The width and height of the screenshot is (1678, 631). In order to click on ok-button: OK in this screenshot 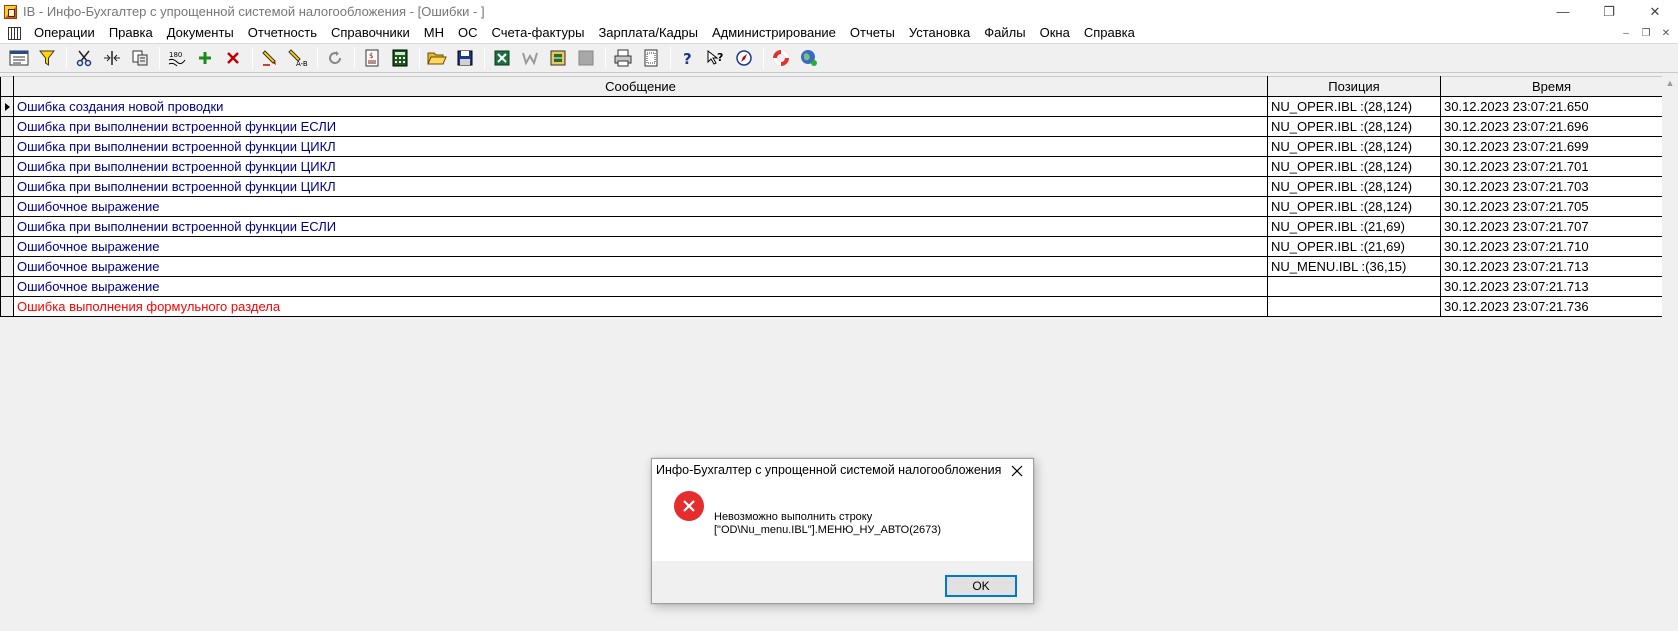, I will do `click(981, 586)`.